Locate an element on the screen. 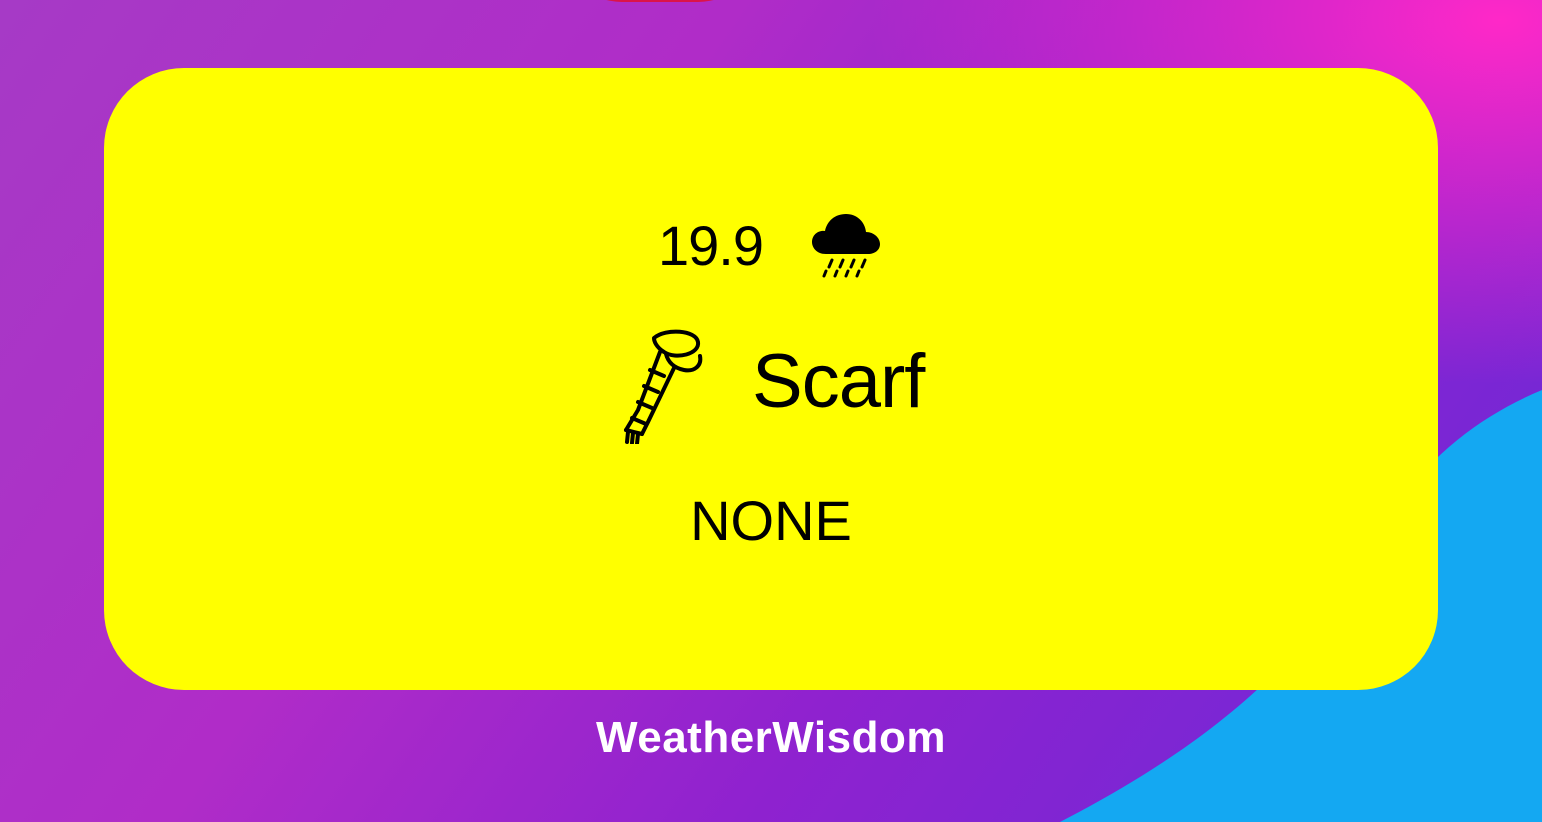 The height and width of the screenshot is (822, 1542). scarf-icon is located at coordinates (663, 386).